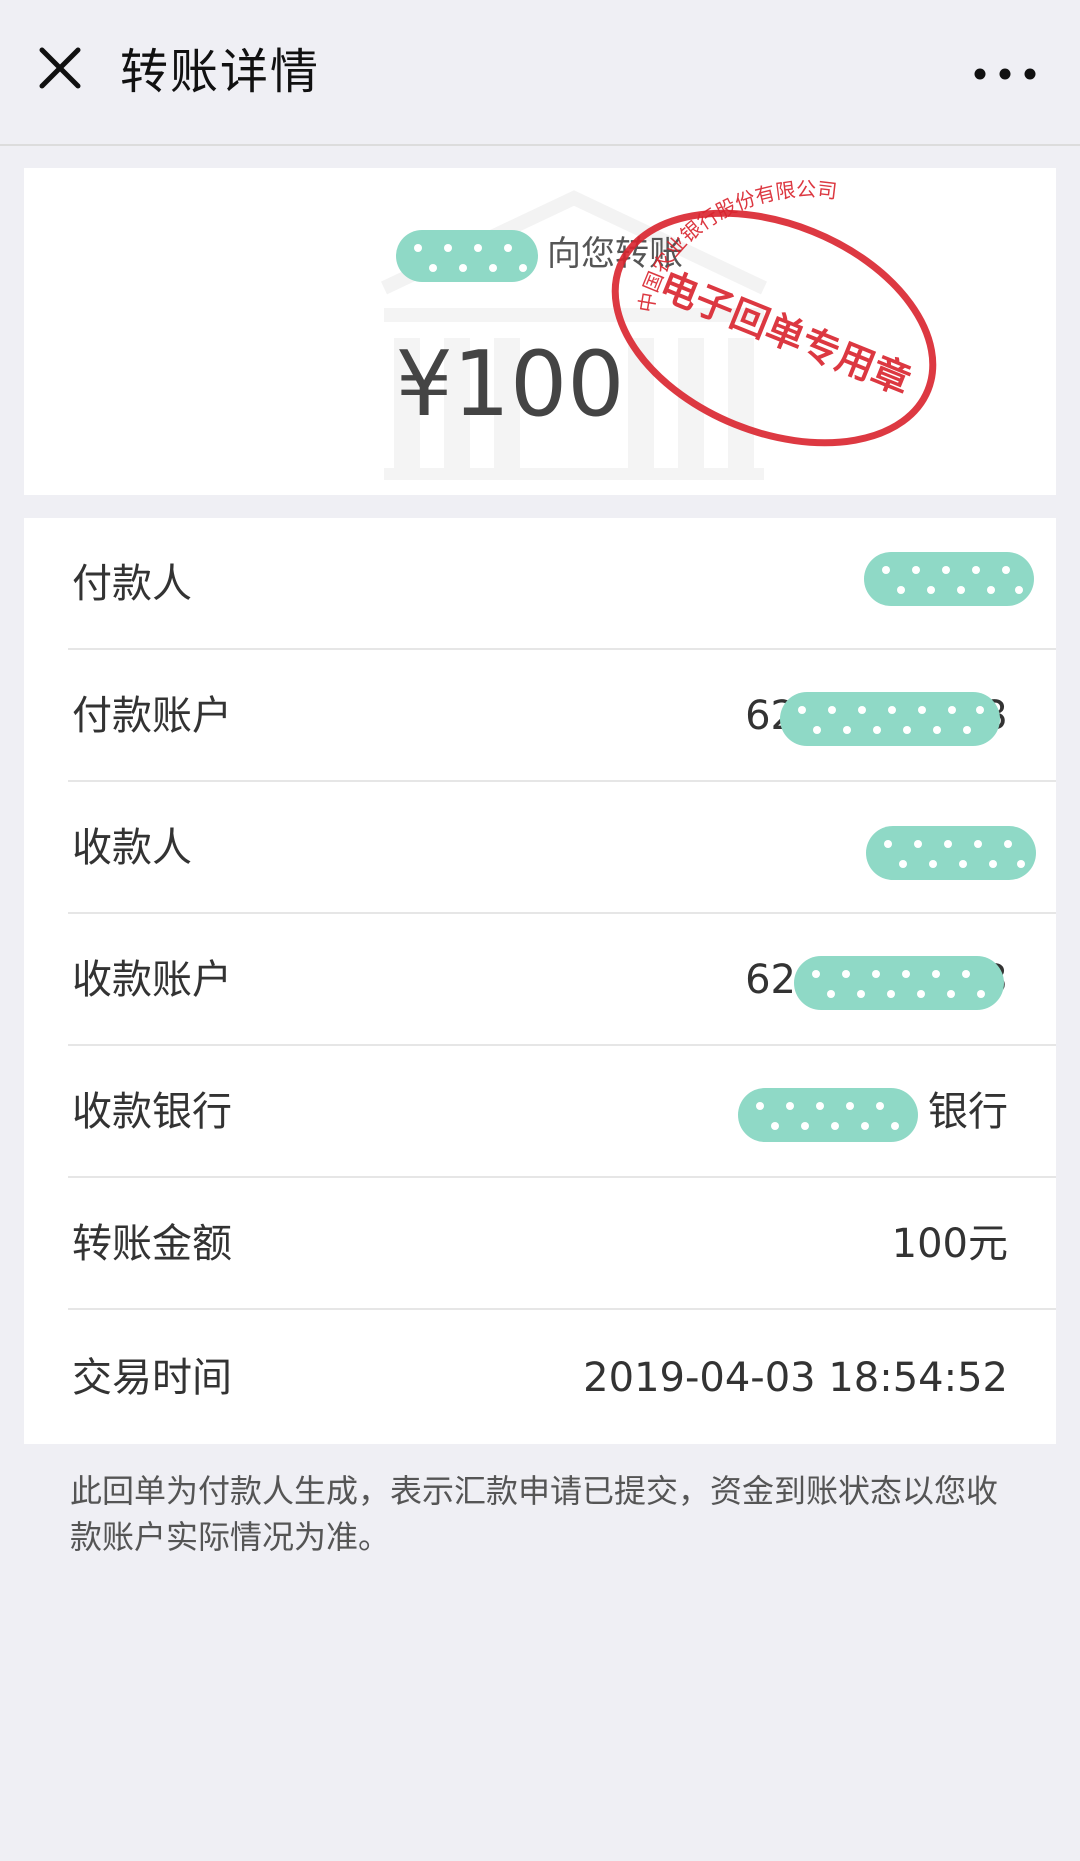  What do you see at coordinates (152, 716) in the screenshot?
I see `detail-label: 付款账户` at bounding box center [152, 716].